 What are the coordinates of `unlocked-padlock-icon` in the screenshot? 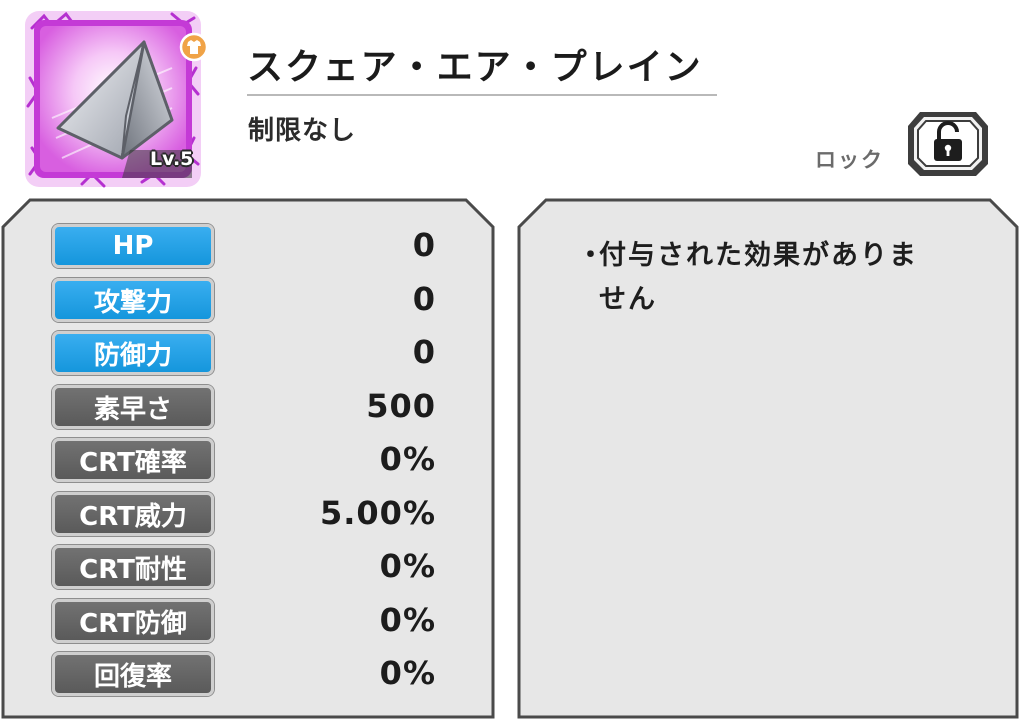 It's located at (948, 144).